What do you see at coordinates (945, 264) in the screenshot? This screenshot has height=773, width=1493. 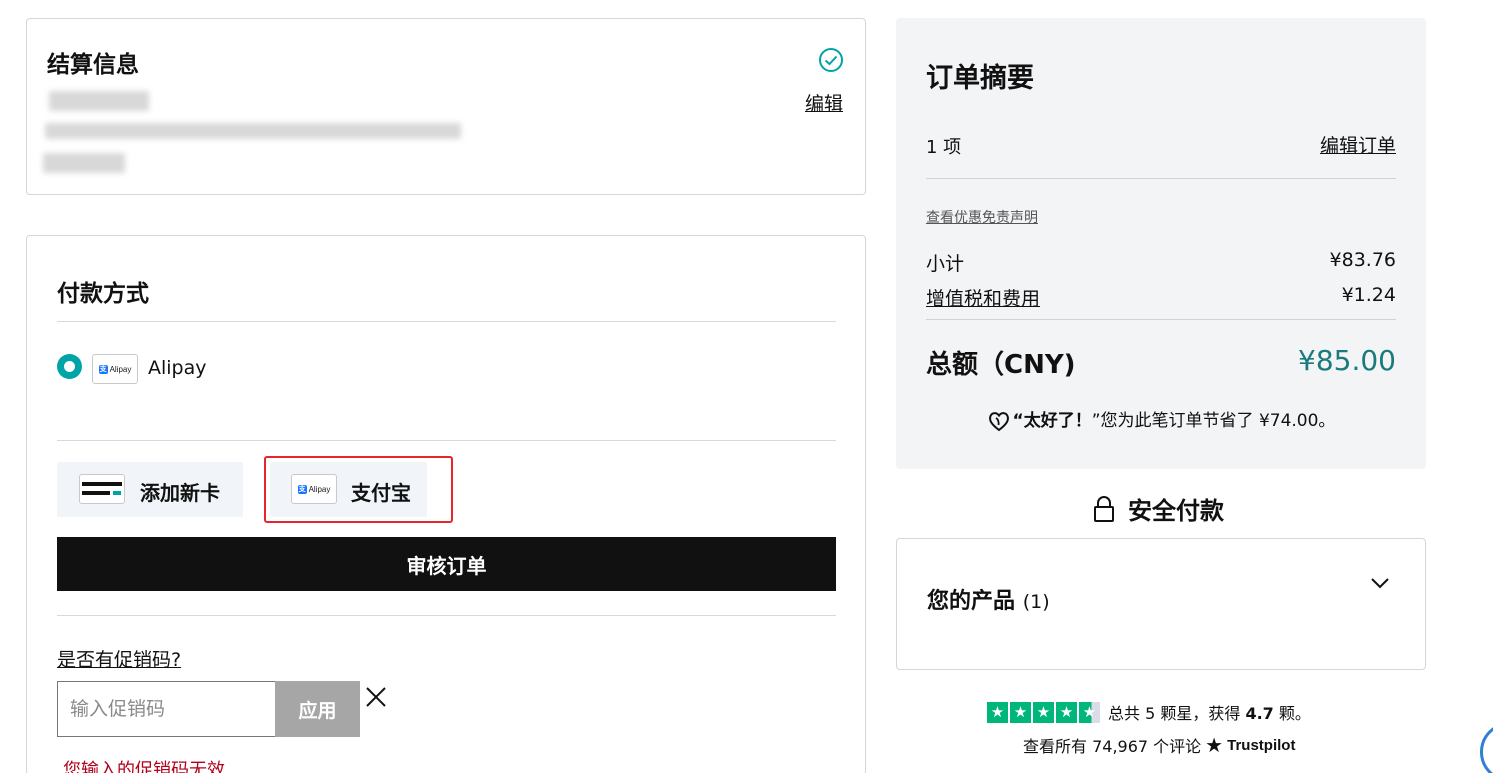 I see `subtotal-label: 小计` at bounding box center [945, 264].